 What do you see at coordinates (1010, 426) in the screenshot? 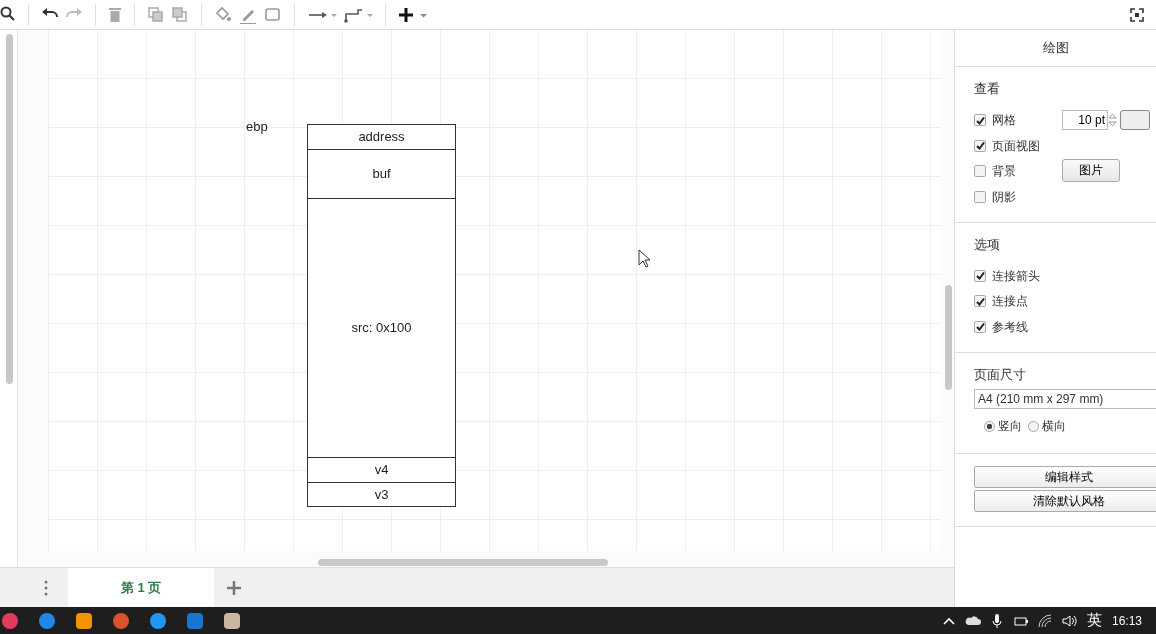
I see `radio-label: 竖向` at bounding box center [1010, 426].